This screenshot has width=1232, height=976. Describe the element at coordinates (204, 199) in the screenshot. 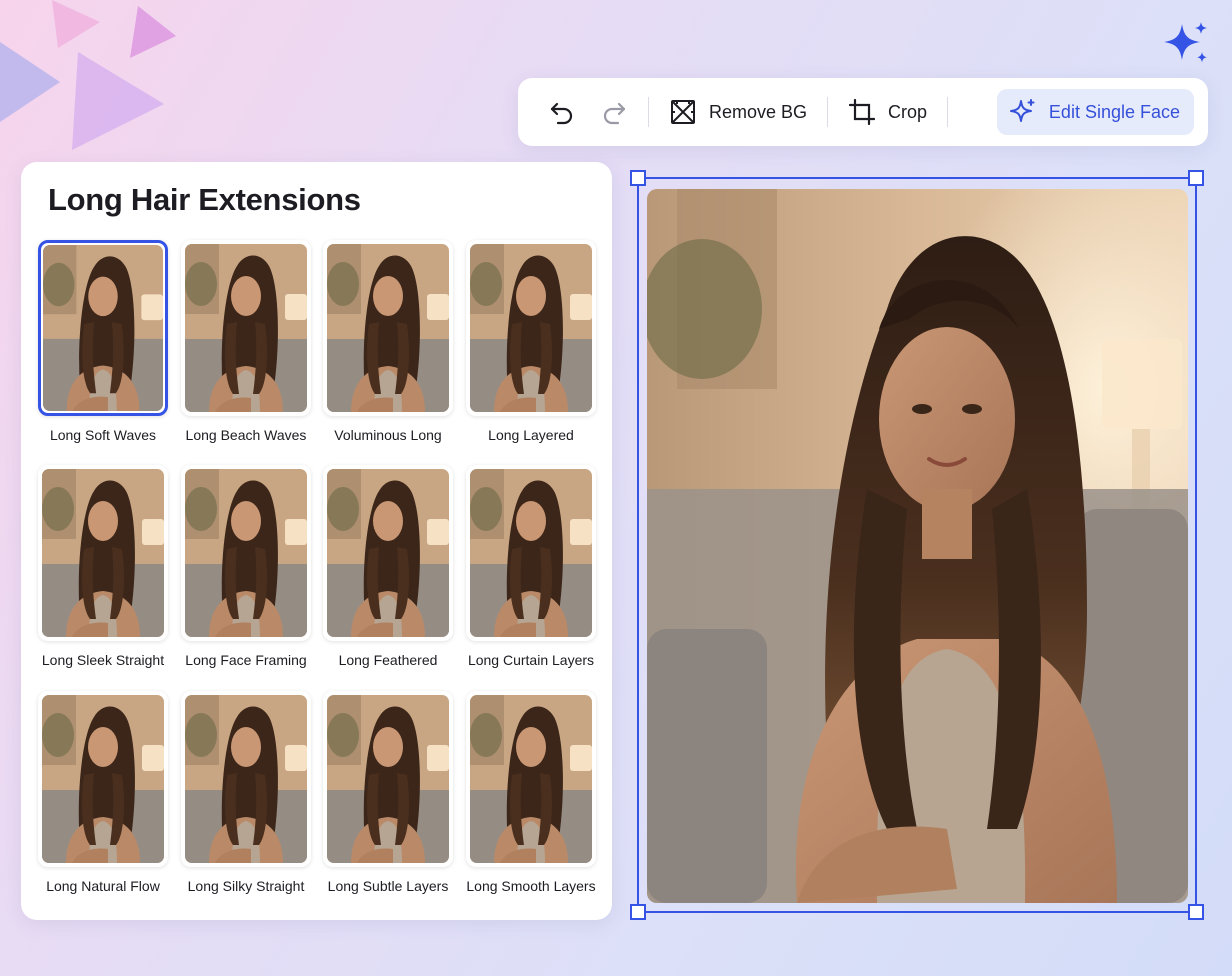

I see `panel-title: Long Hair Extensions` at that location.